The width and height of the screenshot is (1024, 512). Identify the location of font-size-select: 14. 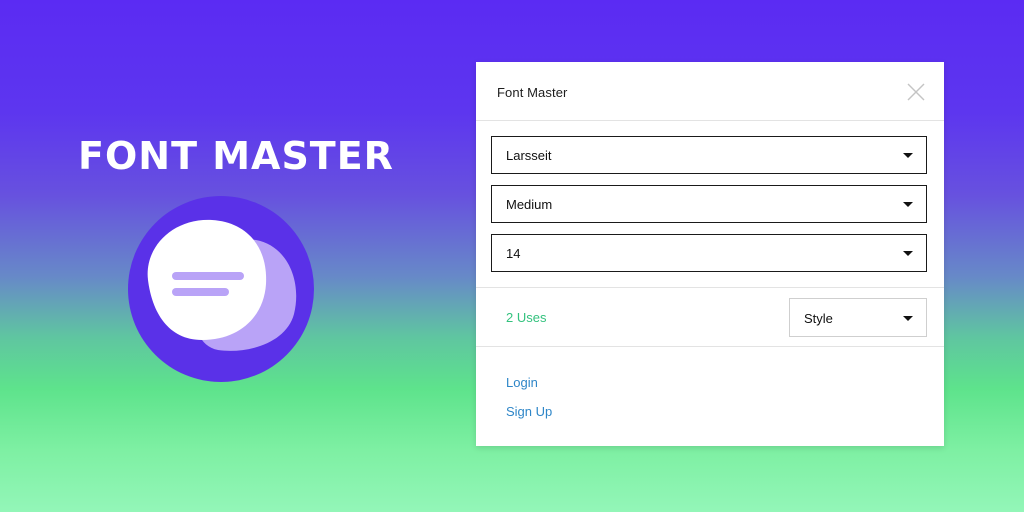
(709, 253).